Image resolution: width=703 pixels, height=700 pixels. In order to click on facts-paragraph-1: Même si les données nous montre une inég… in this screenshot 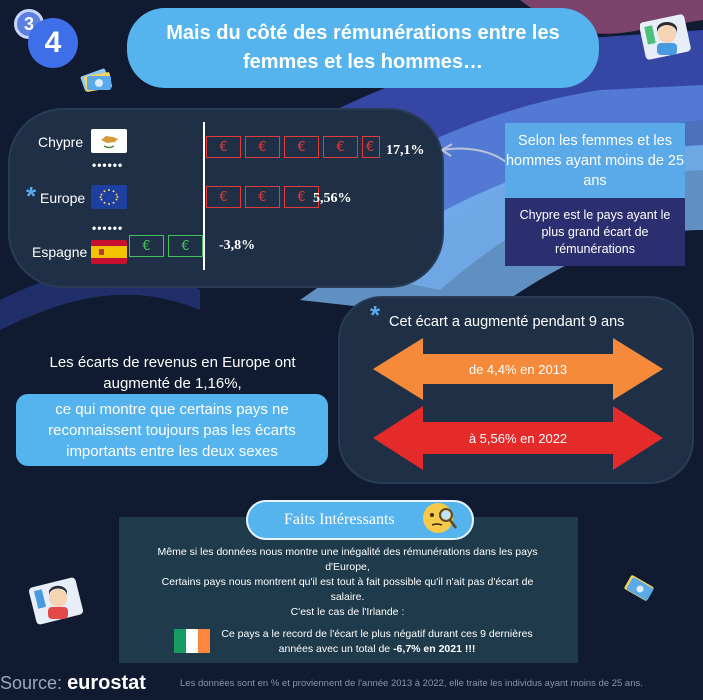, I will do `click(347, 559)`.